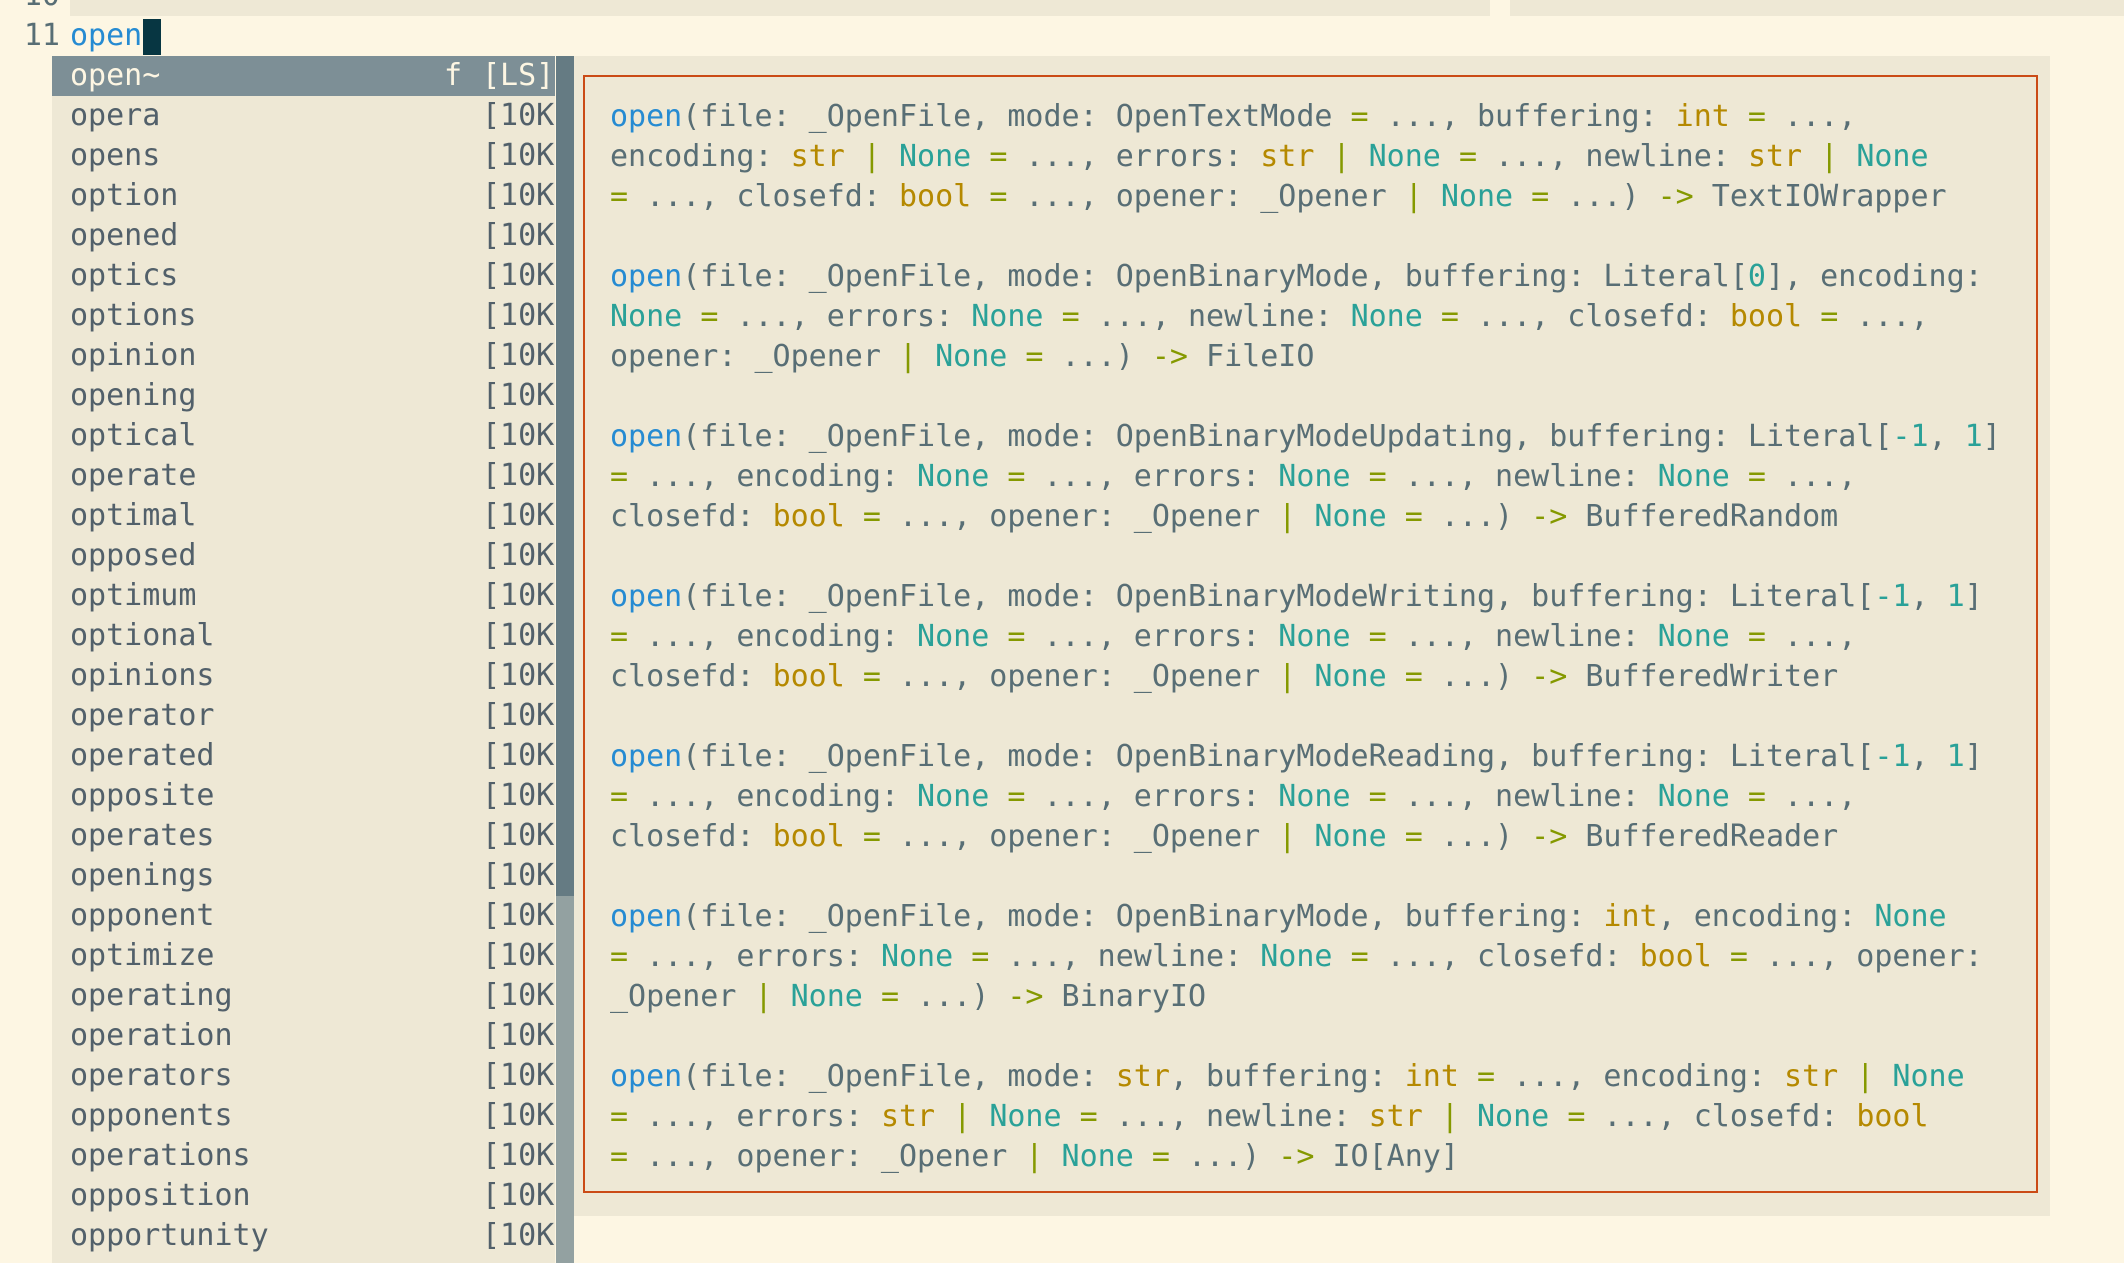  I want to click on completion-word: operate, so click(133, 475).